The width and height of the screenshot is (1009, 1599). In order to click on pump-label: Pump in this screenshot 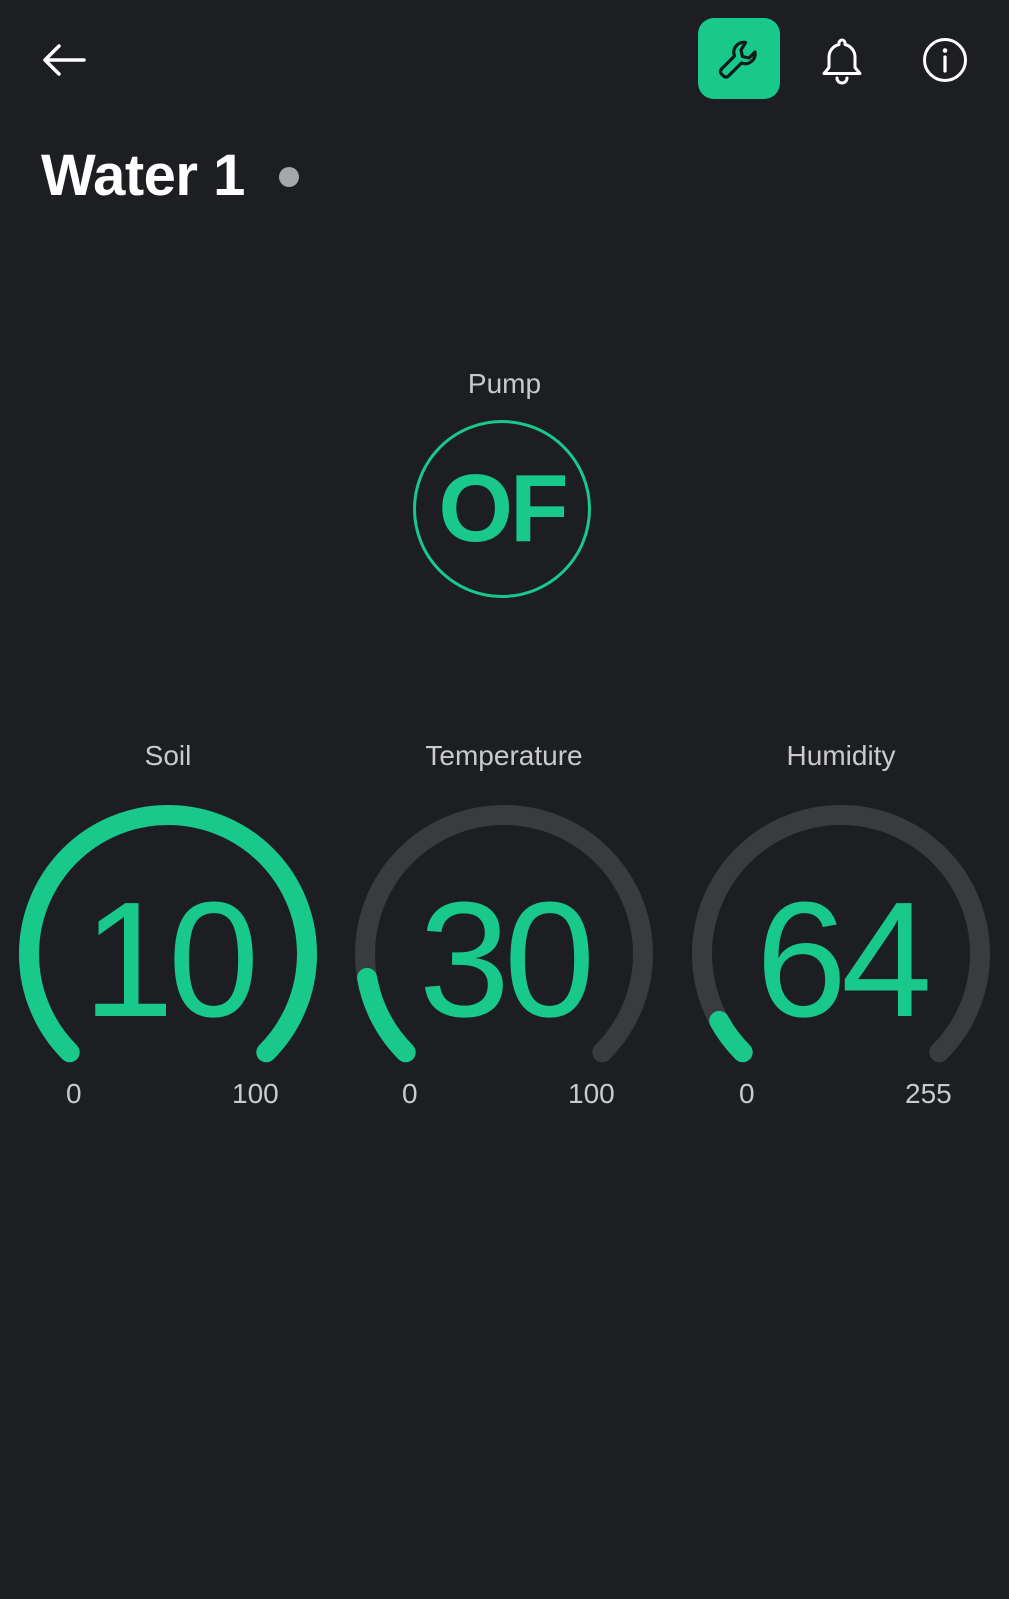, I will do `click(504, 383)`.